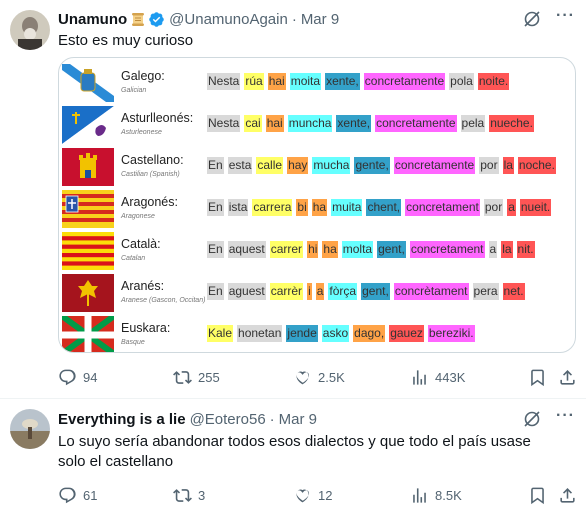 The image size is (586, 508). What do you see at coordinates (313, 249) in the screenshot?
I see `highlighted-word: hi` at bounding box center [313, 249].